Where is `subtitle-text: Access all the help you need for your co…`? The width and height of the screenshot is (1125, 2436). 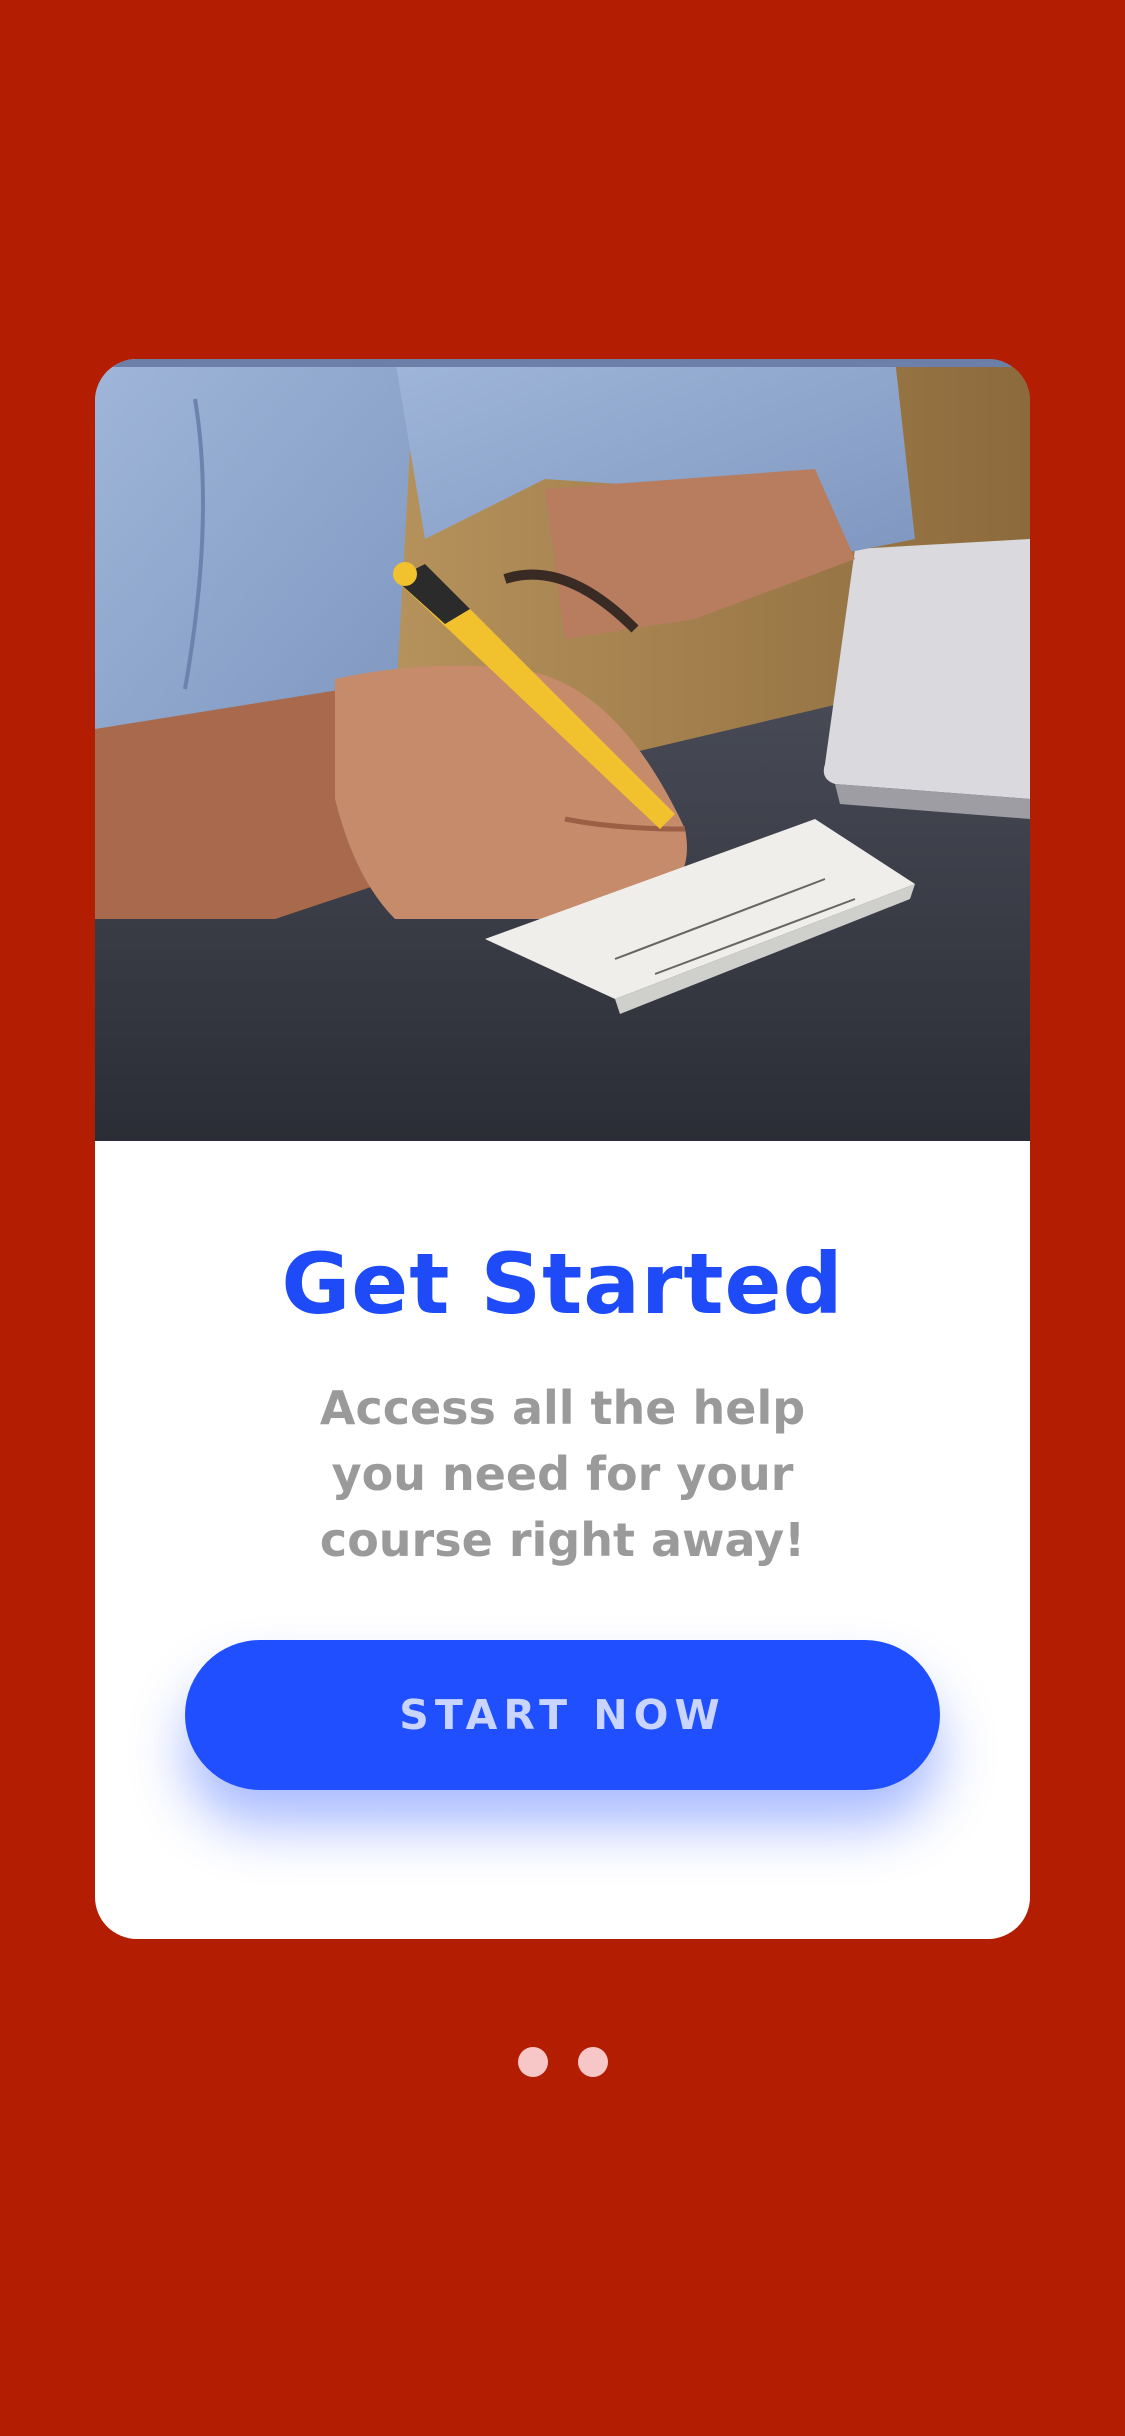 subtitle-text: Access all the help you need for your co… is located at coordinates (562, 1474).